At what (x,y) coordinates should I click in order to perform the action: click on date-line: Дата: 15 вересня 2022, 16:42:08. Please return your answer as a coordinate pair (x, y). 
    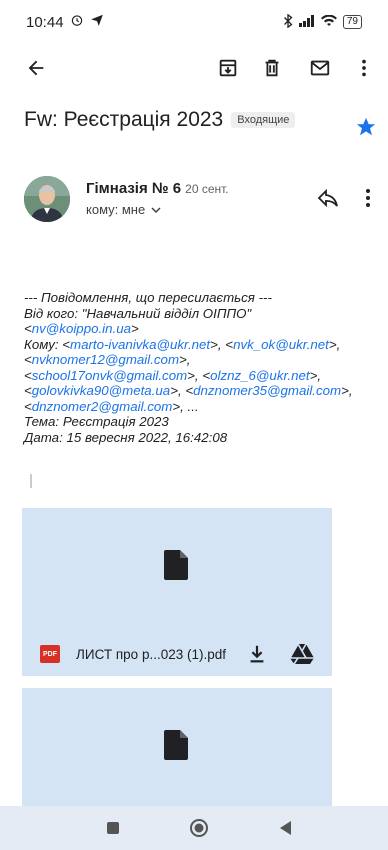
    Looking at the image, I should click on (126, 437).